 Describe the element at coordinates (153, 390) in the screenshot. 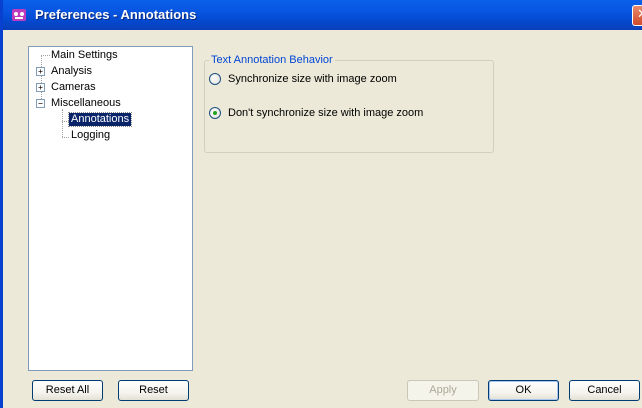

I see `reset-button: Reset` at that location.